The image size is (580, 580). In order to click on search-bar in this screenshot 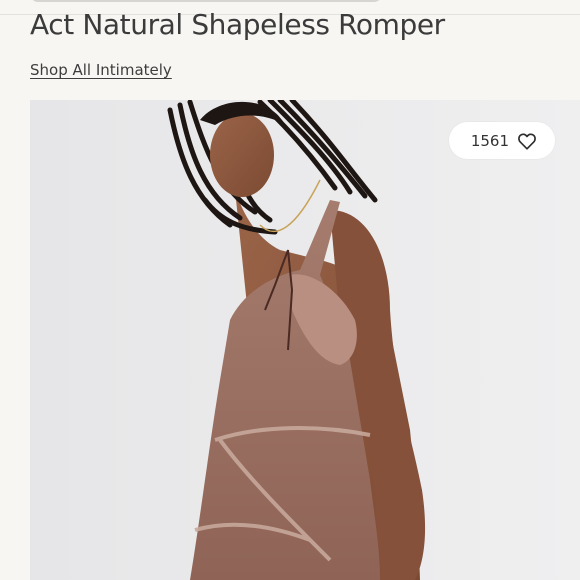, I will do `click(206, 1)`.